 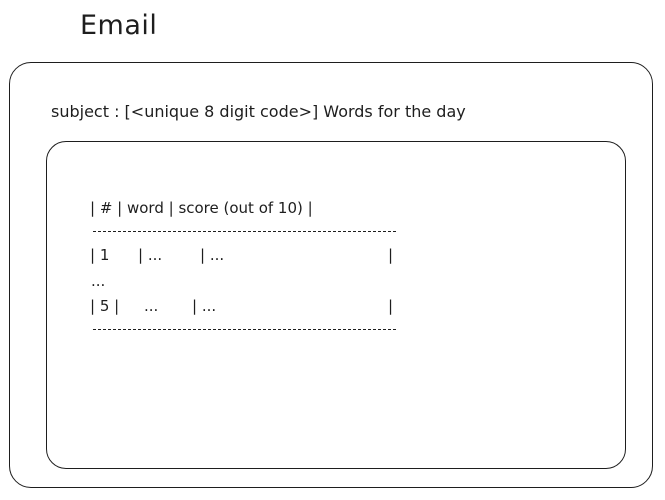 I want to click on page-title: Email, so click(x=119, y=25).